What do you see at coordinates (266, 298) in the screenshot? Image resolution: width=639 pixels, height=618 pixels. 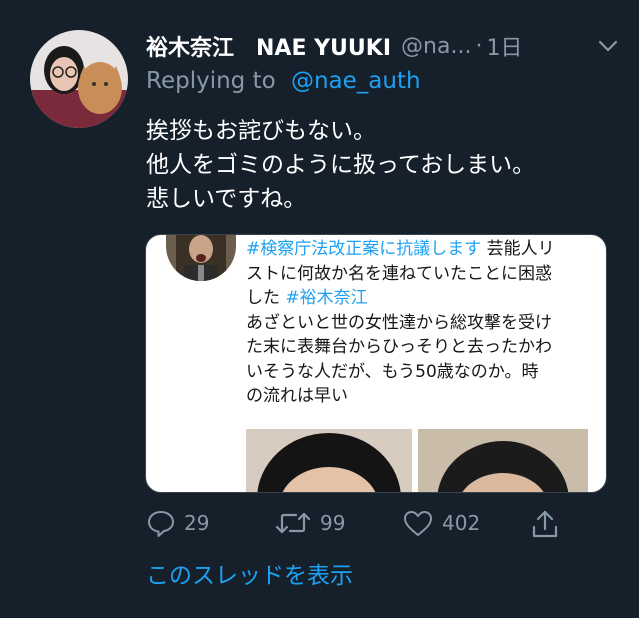 I see `embedded-text-line: した` at bounding box center [266, 298].